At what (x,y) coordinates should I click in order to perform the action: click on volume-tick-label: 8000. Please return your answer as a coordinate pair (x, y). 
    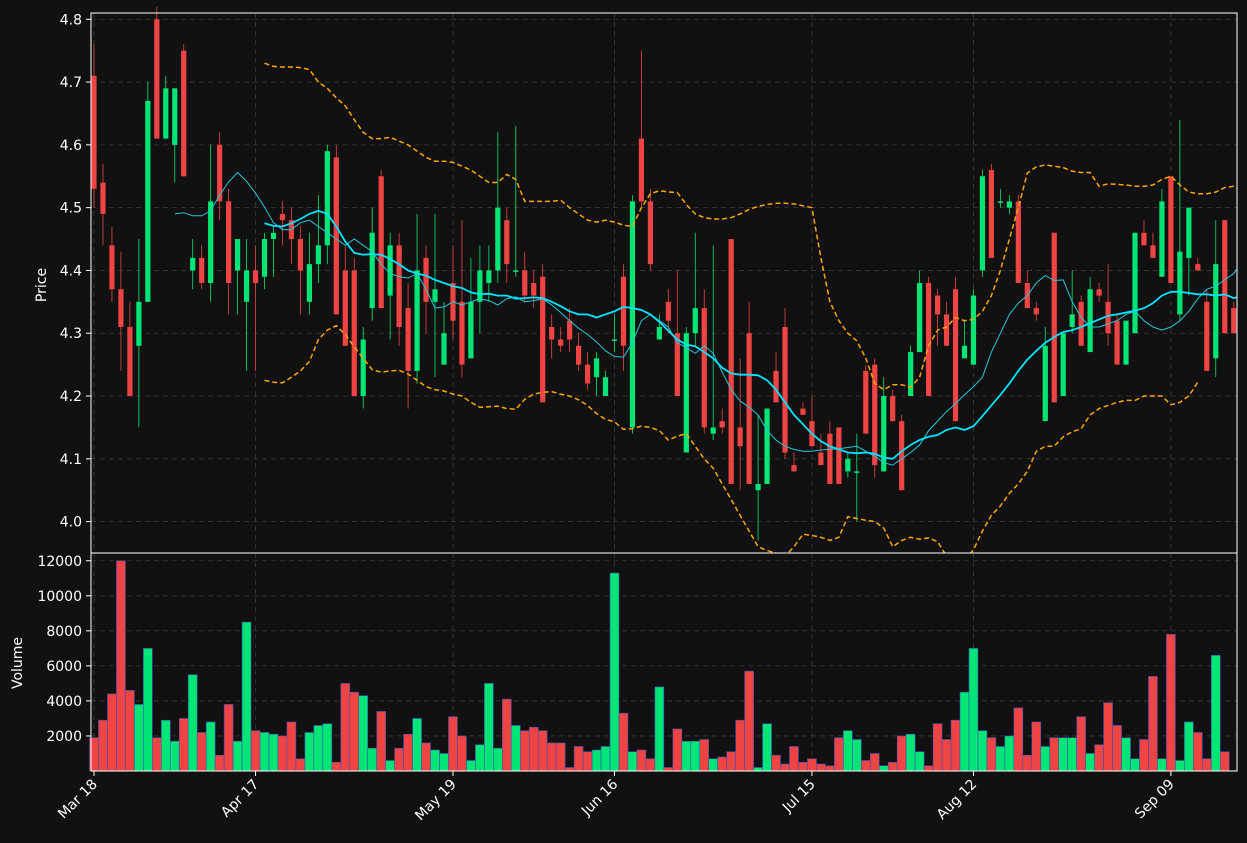
    Looking at the image, I should click on (64, 632).